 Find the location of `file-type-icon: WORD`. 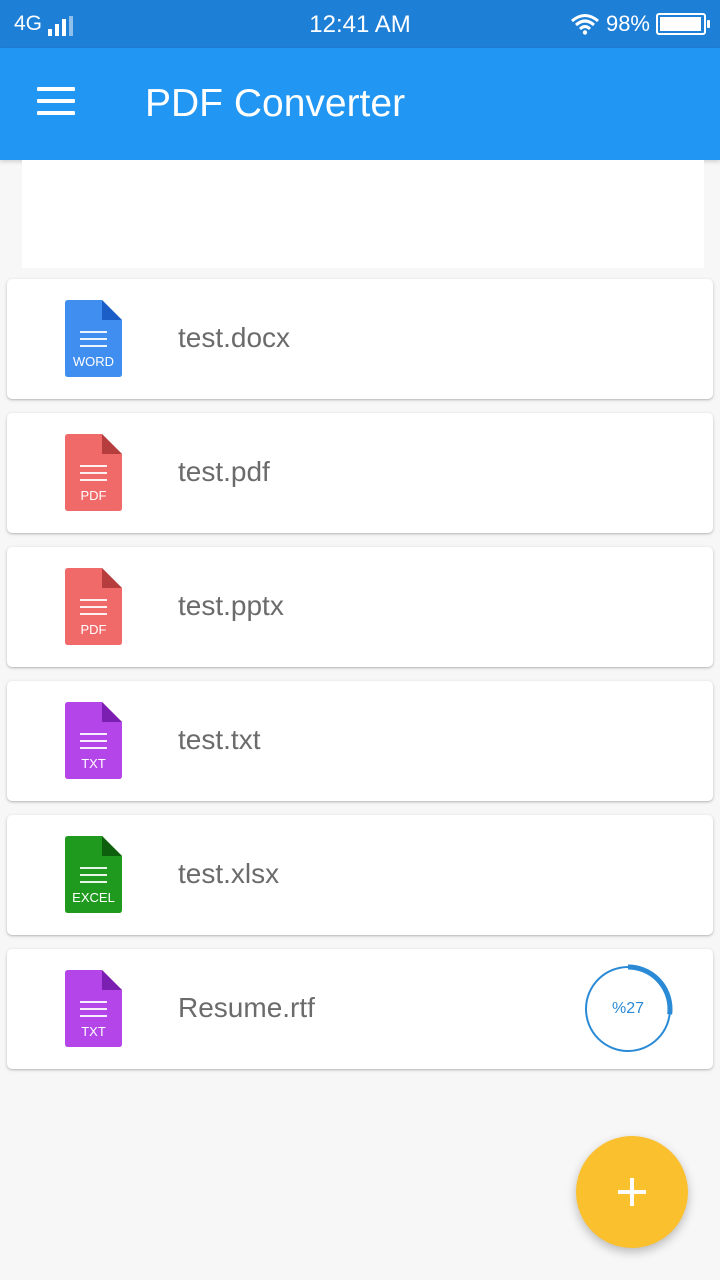

file-type-icon: WORD is located at coordinates (93, 338).